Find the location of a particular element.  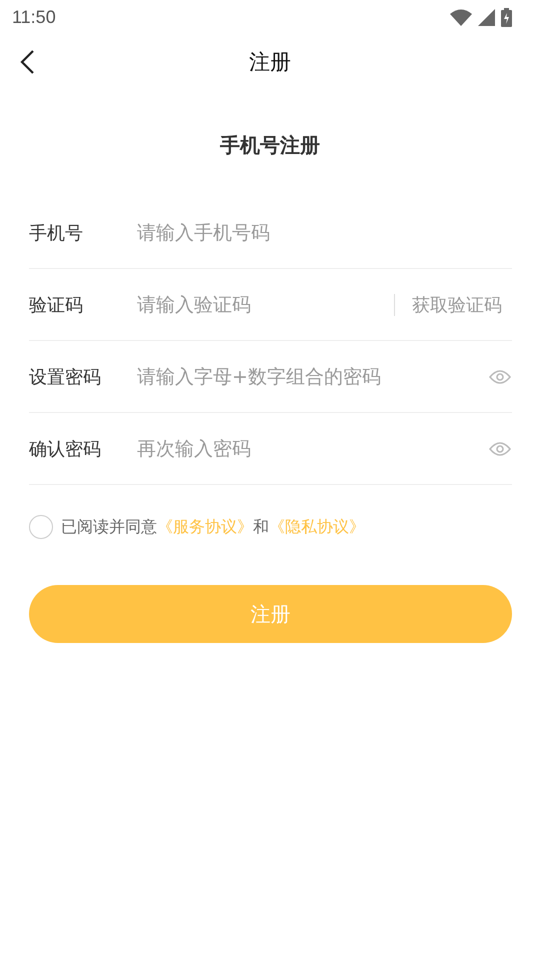

agree-checkbox is located at coordinates (41, 527).